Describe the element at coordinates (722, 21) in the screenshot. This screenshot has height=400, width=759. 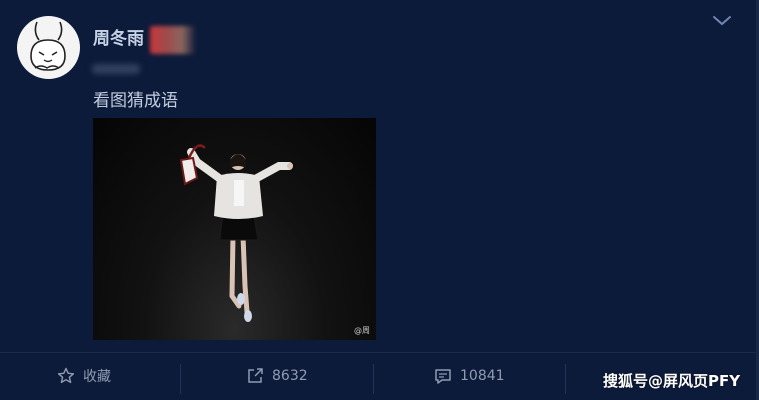
I see `chevron-down-icon` at that location.